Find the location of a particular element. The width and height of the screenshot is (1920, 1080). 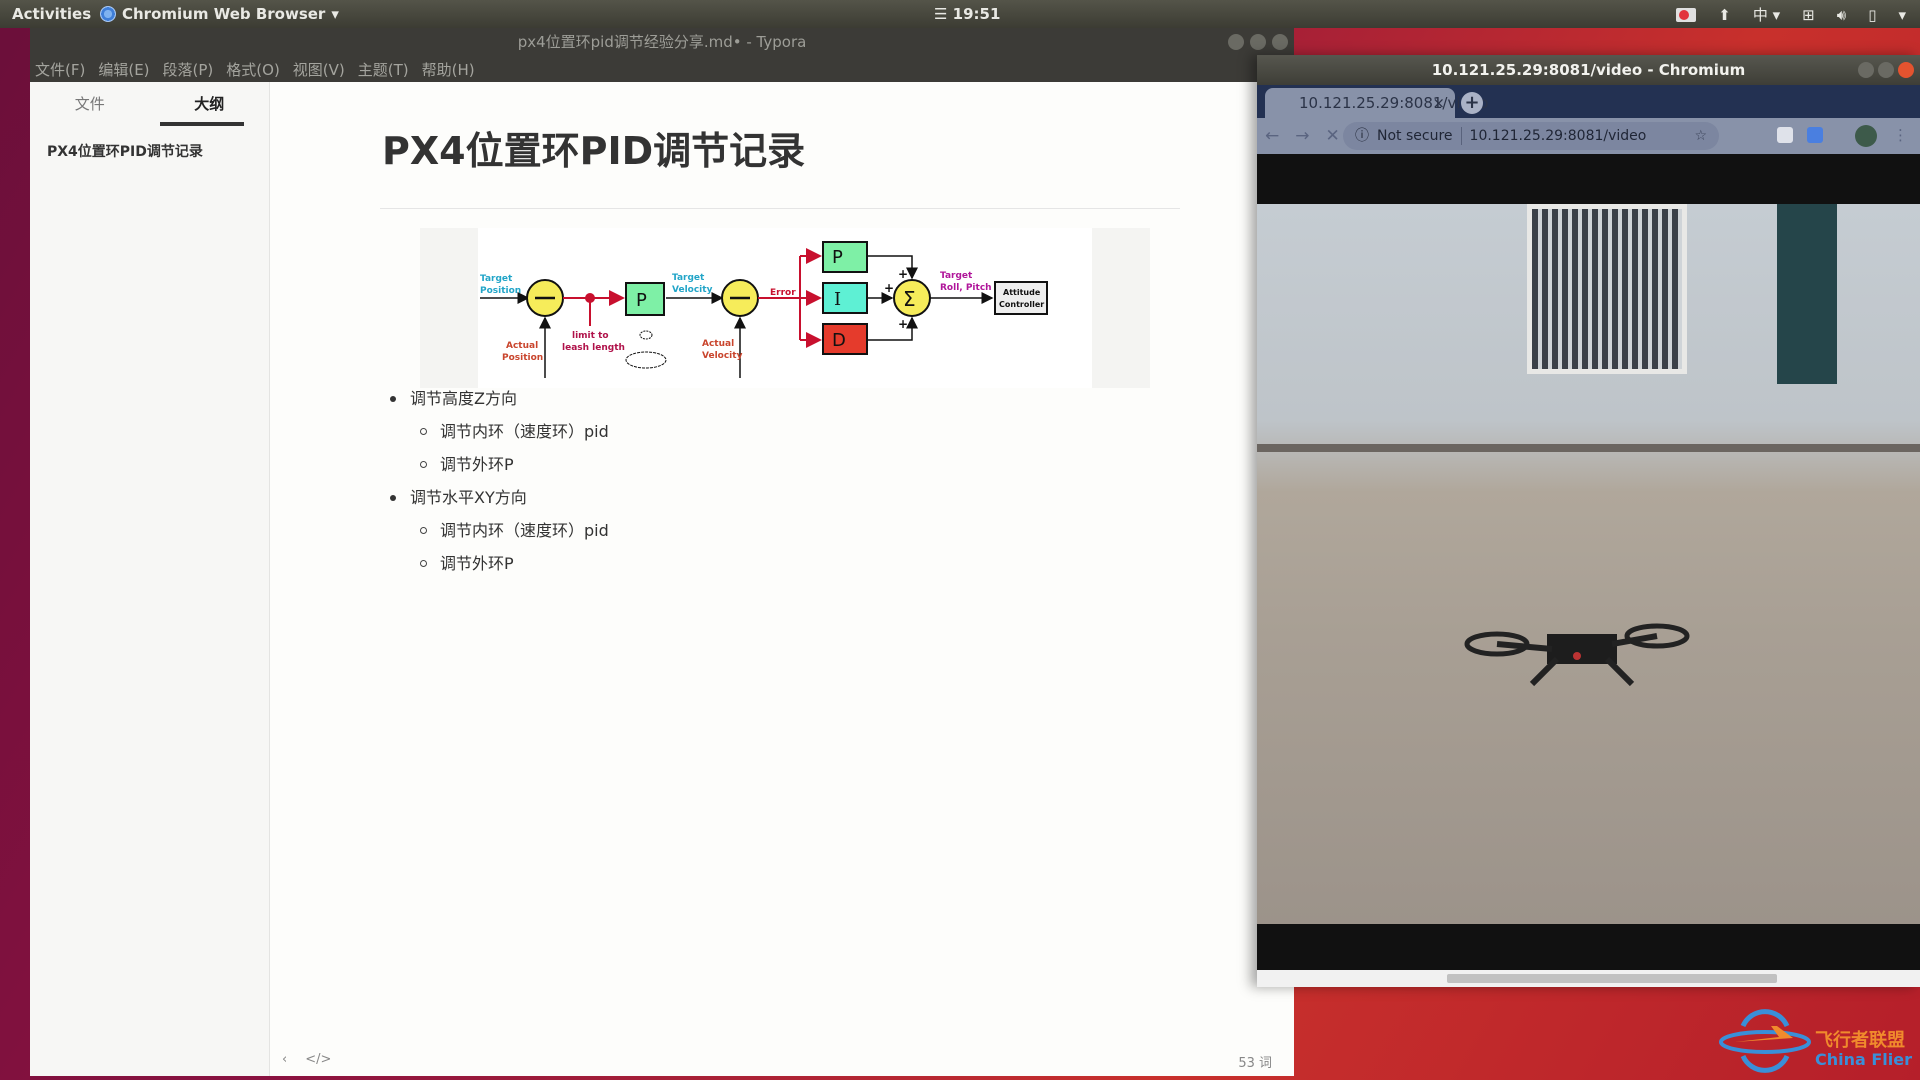

profile-avatar is located at coordinates (1866, 136).